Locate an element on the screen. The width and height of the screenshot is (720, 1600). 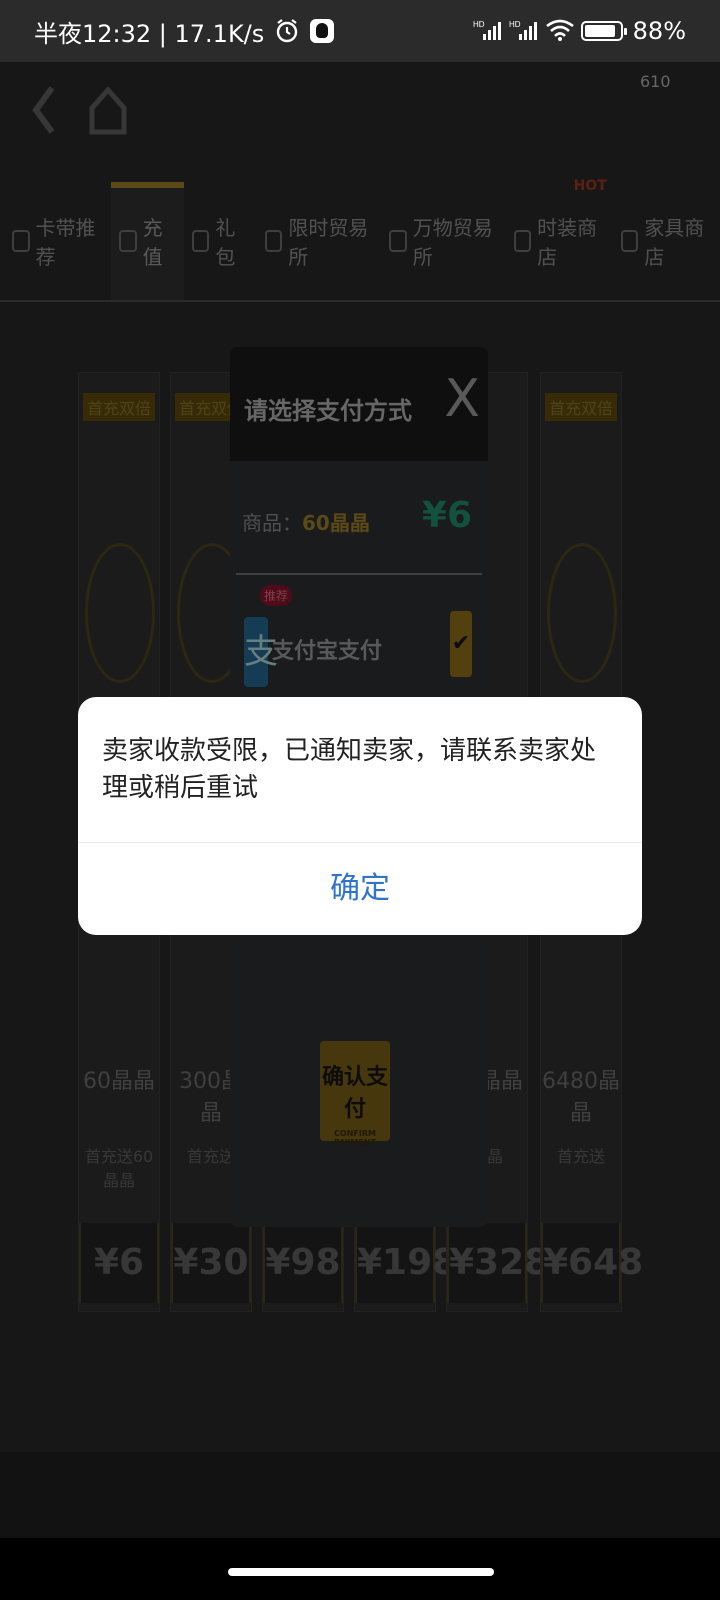
battery-icon is located at coordinates (603, 31).